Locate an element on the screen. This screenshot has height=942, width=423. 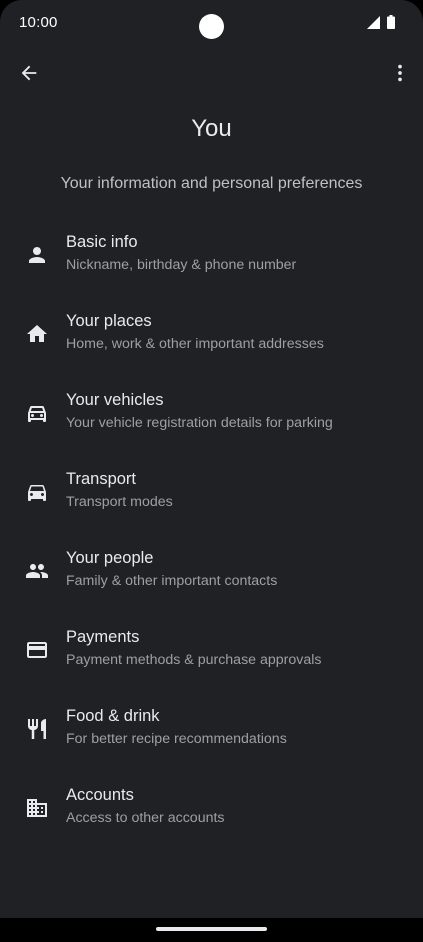
home-gesture-handle is located at coordinates (211, 929).